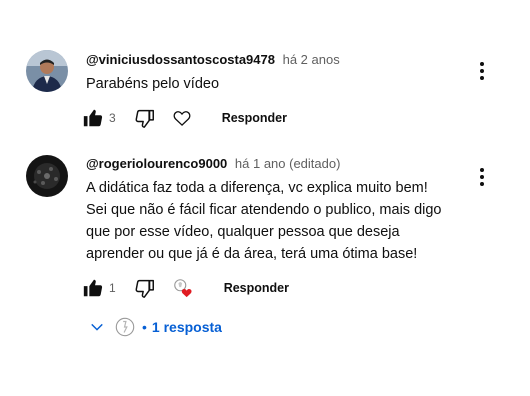 The height and width of the screenshot is (396, 530). I want to click on creator-heart-icon, so click(182, 288).